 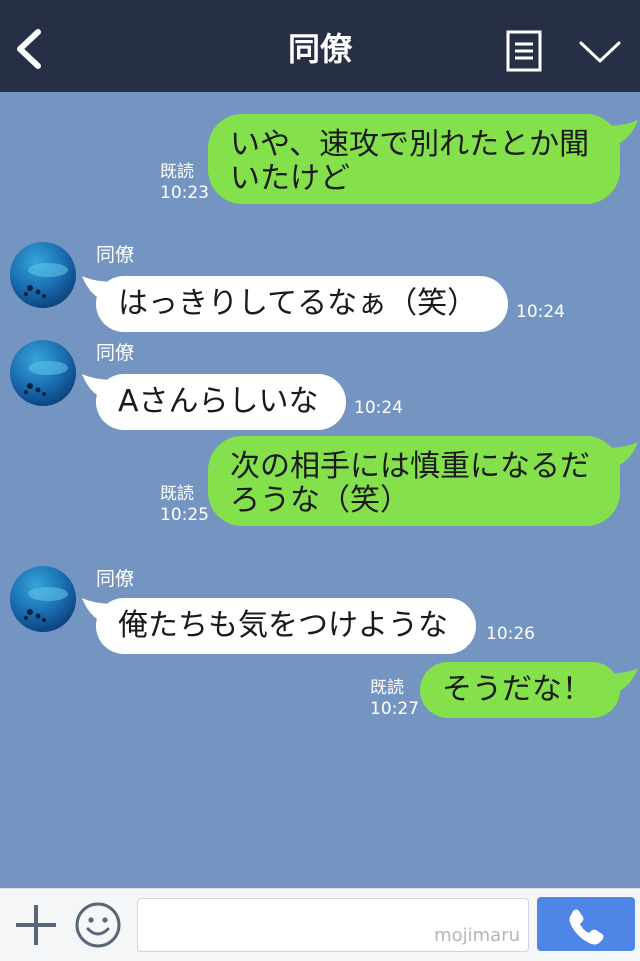 I want to click on message-bubble: 俺たちも気をつけような, so click(x=286, y=626).